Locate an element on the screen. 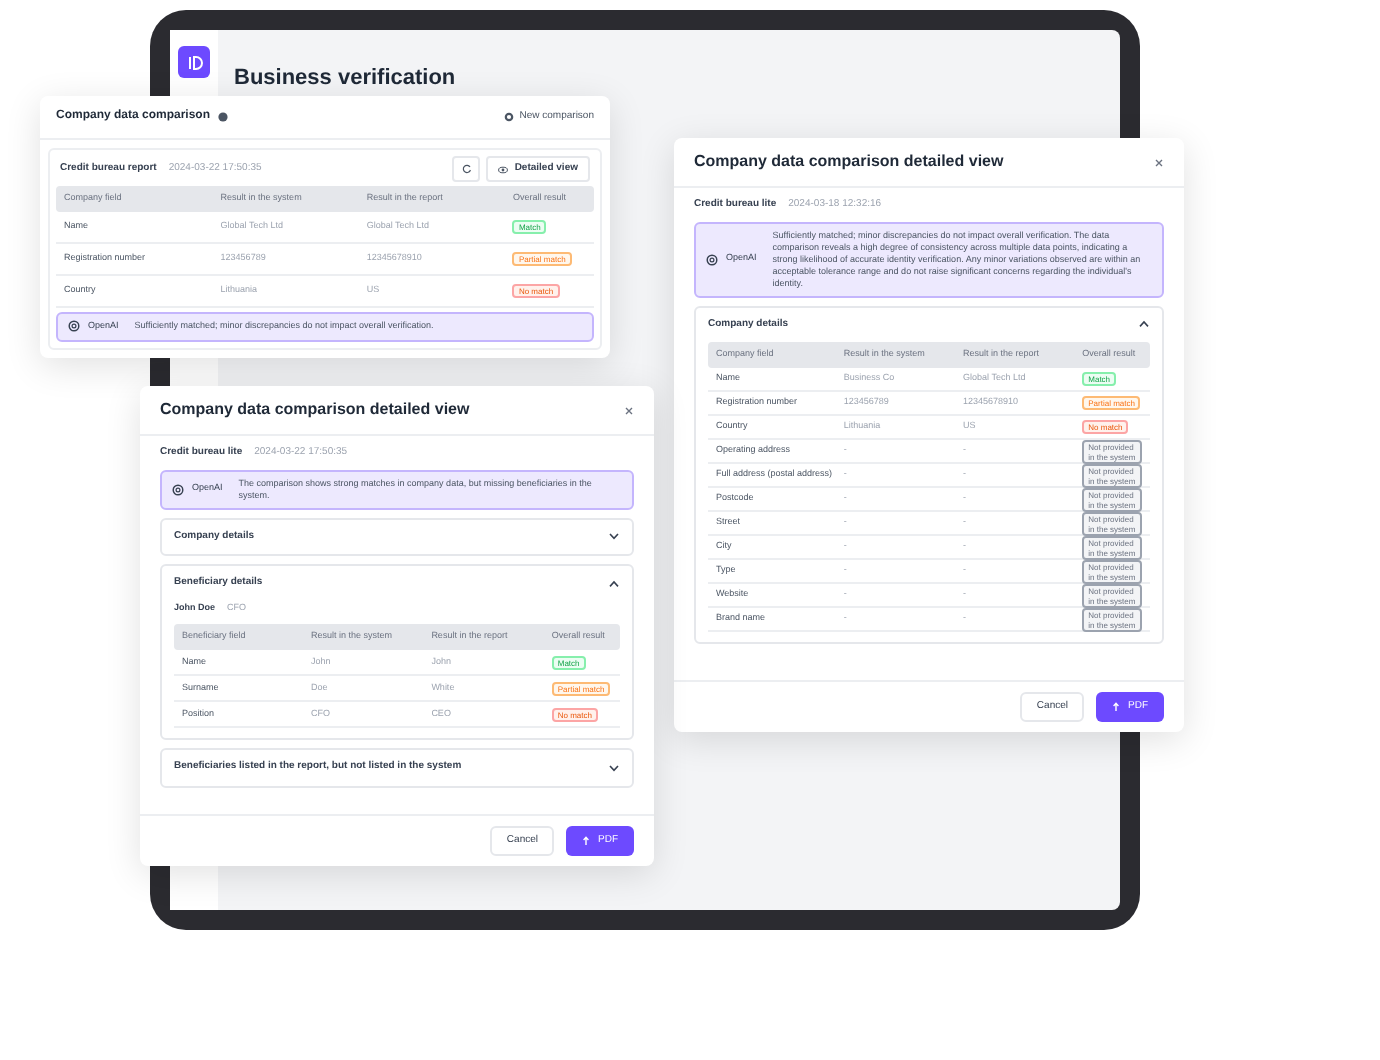 The height and width of the screenshot is (1060, 1380). refresh-button is located at coordinates (466, 169).